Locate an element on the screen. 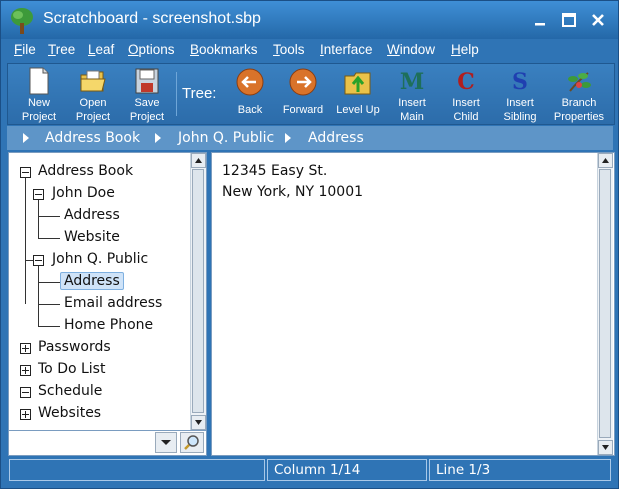  menu-tree: Tree is located at coordinates (61, 49).